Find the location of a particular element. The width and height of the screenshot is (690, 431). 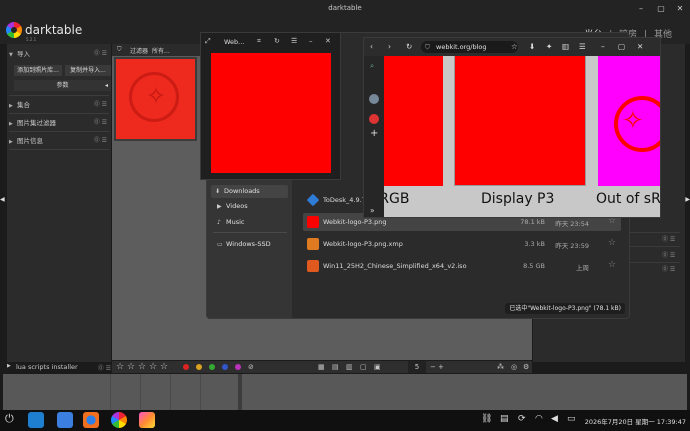

firefox-icon is located at coordinates (91, 420).